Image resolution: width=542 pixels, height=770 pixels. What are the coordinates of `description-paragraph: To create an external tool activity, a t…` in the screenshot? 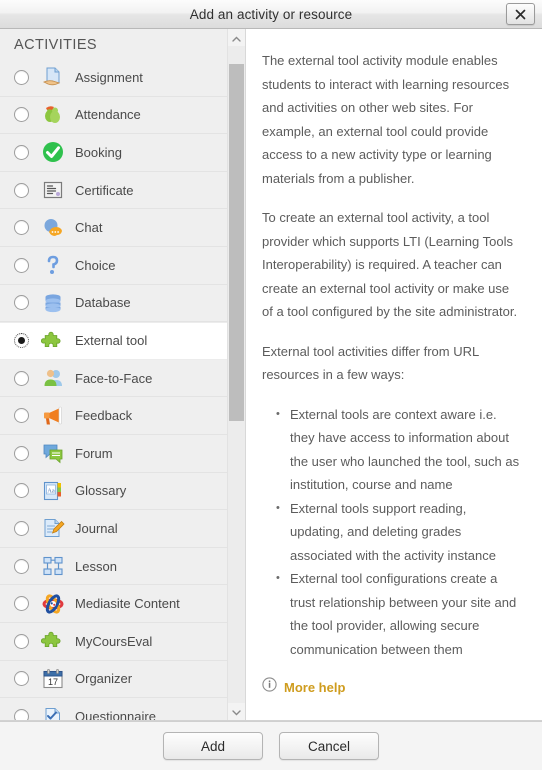 It's located at (390, 264).